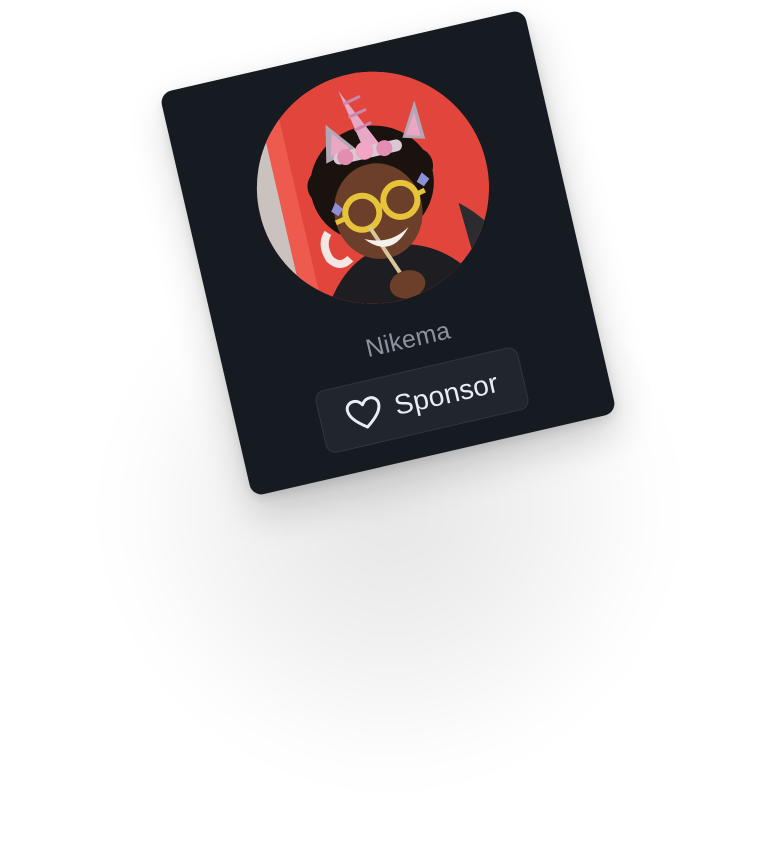 This screenshot has height=867, width=776. I want to click on user-avatar, so click(373, 187).